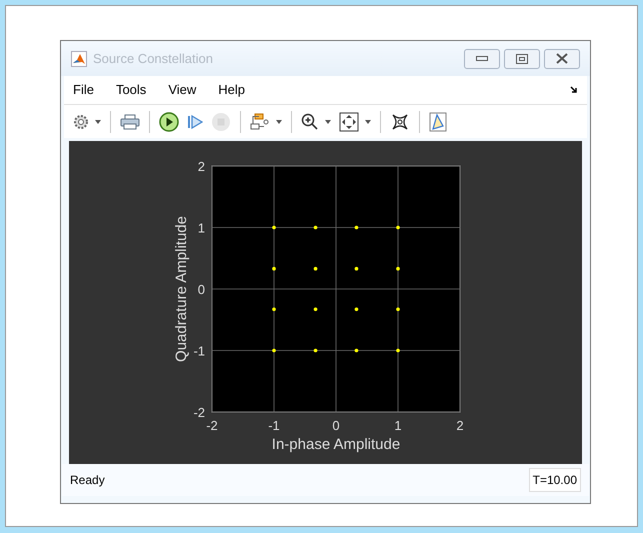 This screenshot has width=643, height=533. I want to click on menu-item: File, so click(83, 90).